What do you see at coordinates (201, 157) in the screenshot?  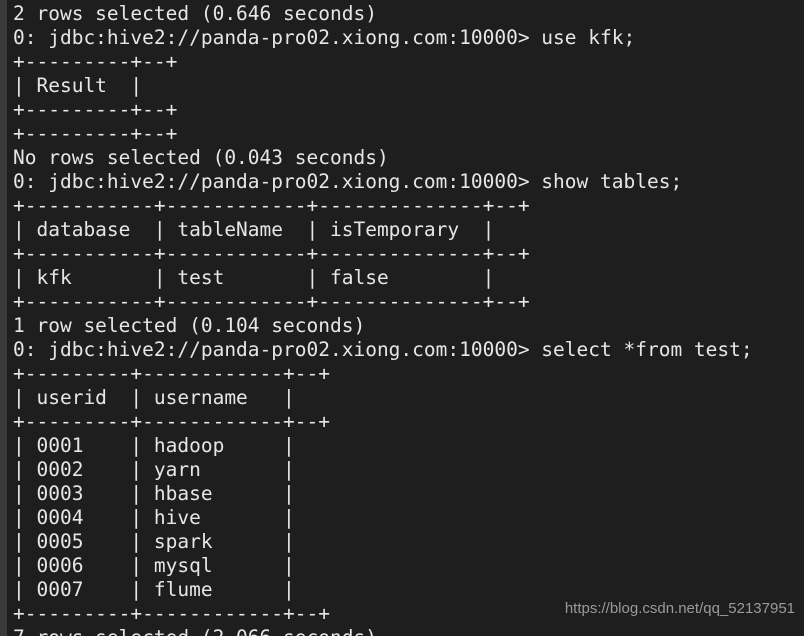 I see `status-line: No rows selected (0.043 seconds)` at bounding box center [201, 157].